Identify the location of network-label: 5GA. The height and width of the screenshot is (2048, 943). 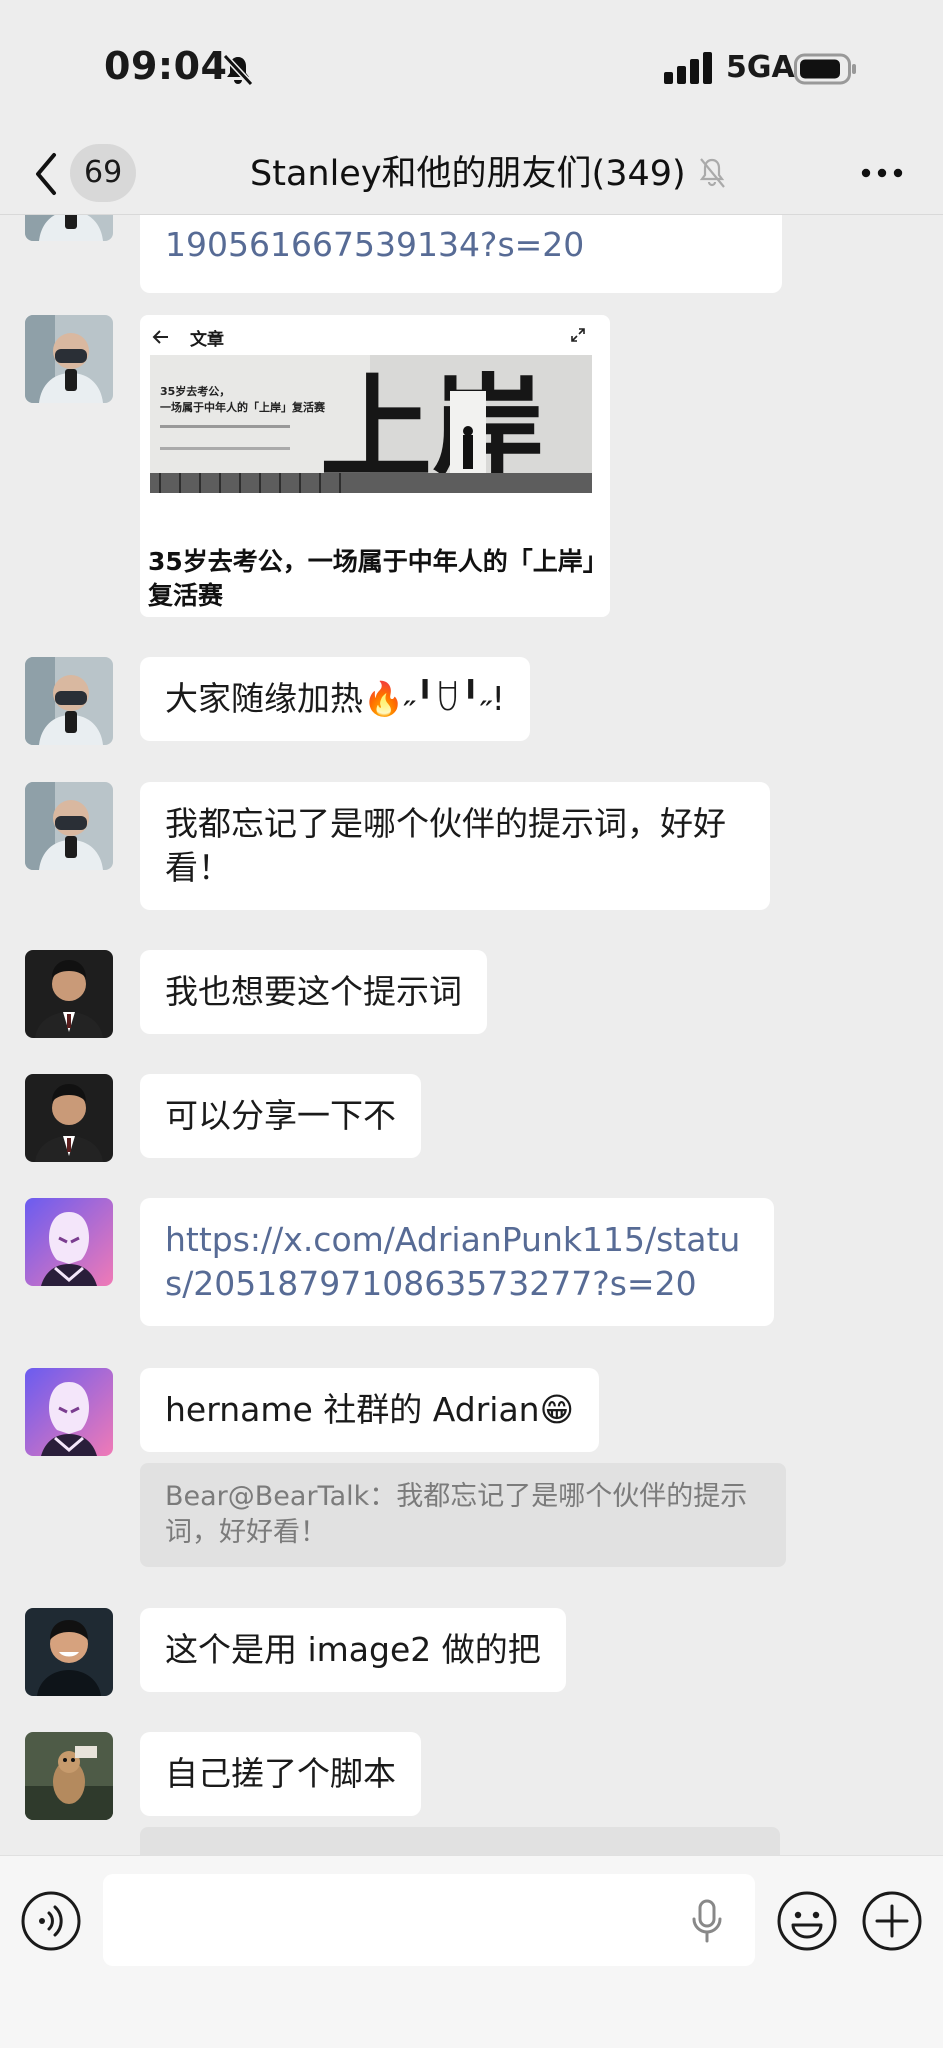
(760, 67).